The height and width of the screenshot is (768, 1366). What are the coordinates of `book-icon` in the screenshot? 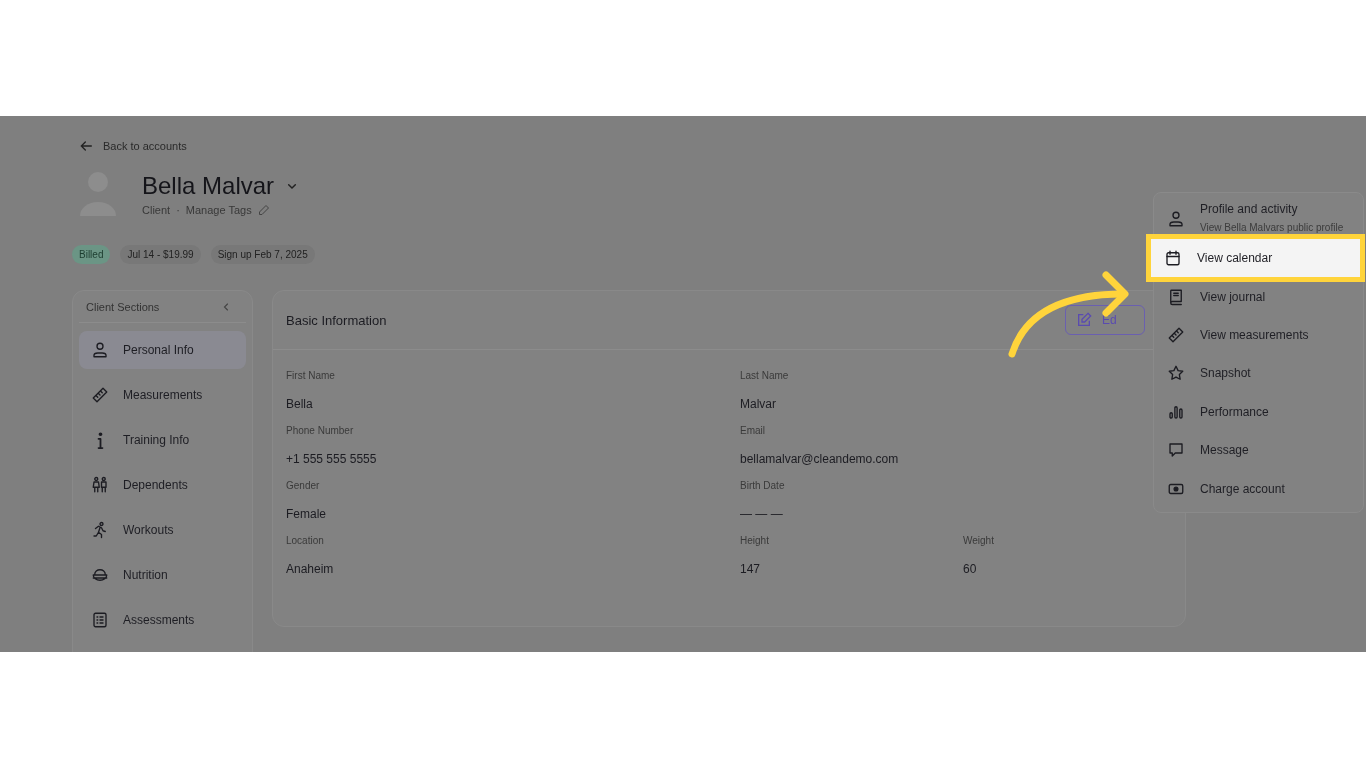 It's located at (1176, 296).